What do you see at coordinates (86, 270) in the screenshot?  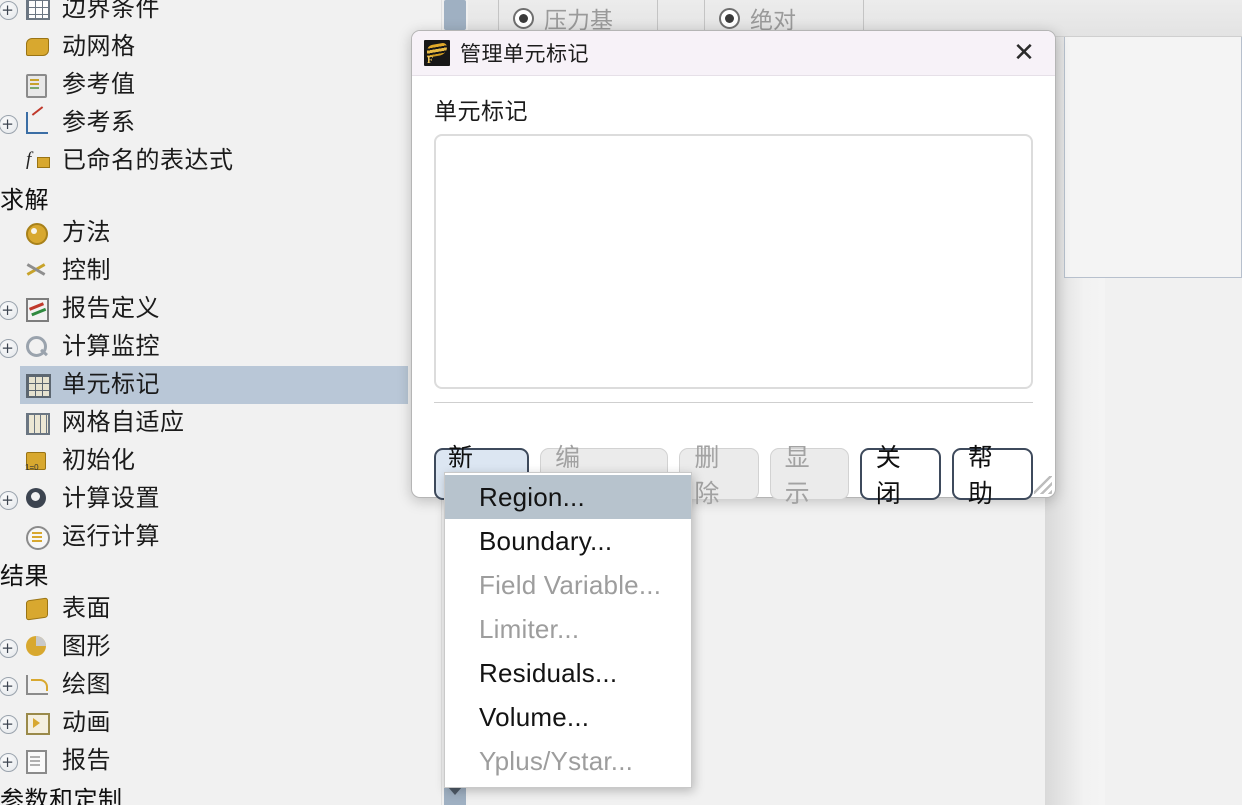 I see `tree-item-label: 控制` at bounding box center [86, 270].